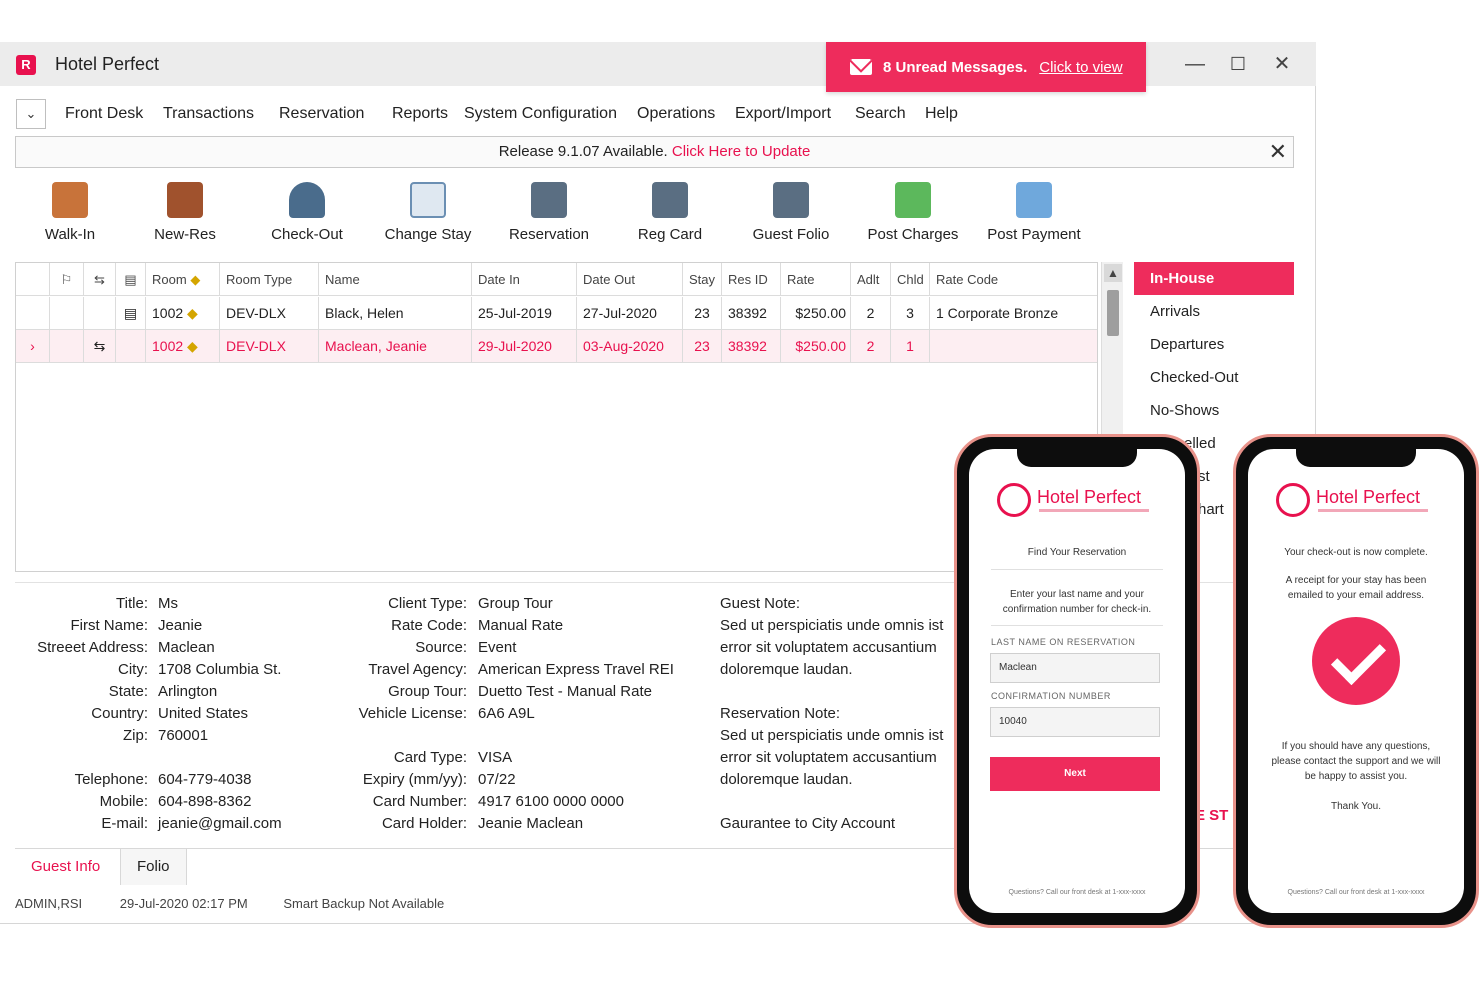 The height and width of the screenshot is (987, 1480). I want to click on menu-system-configuration: System Configuration, so click(540, 114).